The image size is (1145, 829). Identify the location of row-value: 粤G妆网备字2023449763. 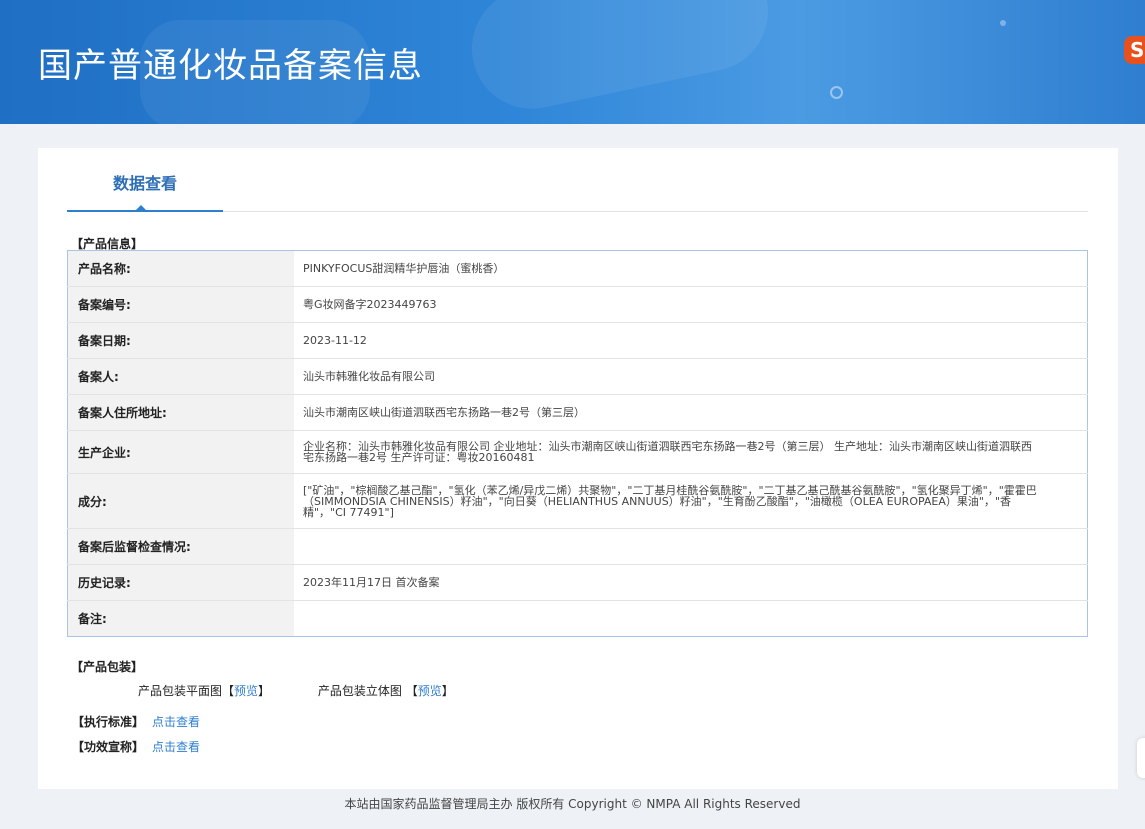
(691, 304).